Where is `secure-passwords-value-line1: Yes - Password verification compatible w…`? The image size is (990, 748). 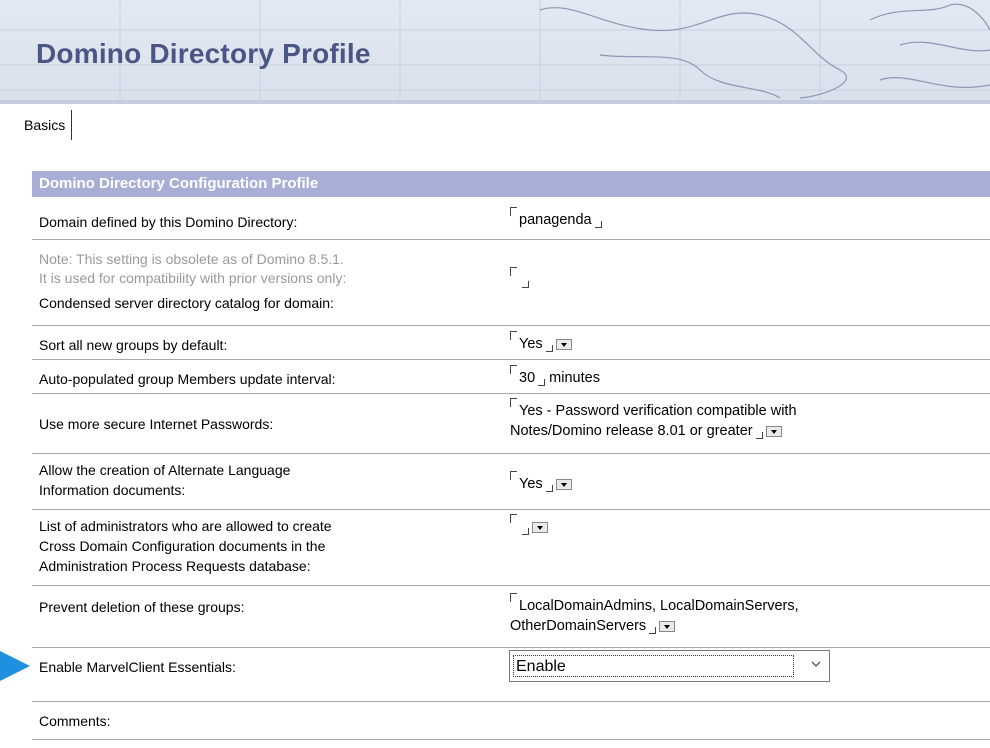 secure-passwords-value-line1: Yes - Password verification compatible w… is located at coordinates (658, 411).